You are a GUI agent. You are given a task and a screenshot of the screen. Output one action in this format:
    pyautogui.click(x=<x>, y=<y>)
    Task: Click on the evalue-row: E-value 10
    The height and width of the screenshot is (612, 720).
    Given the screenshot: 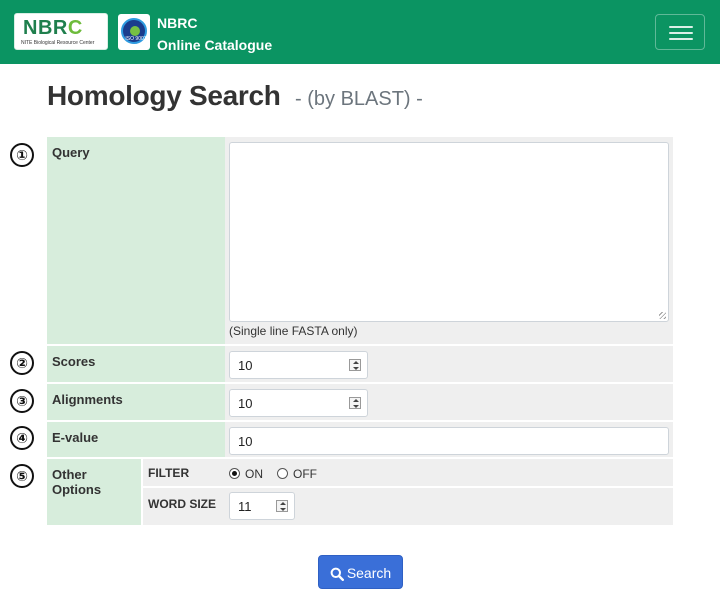 What is the action you would take?
    pyautogui.click(x=360, y=440)
    